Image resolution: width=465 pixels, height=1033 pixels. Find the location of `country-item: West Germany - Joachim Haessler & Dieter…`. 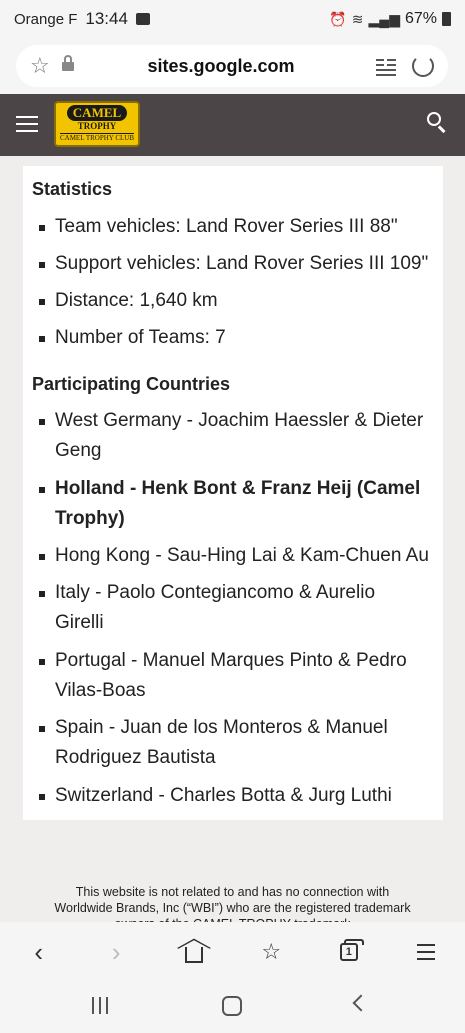

country-item: West Germany - Joachim Haessler & Dieter… is located at coordinates (234, 436).